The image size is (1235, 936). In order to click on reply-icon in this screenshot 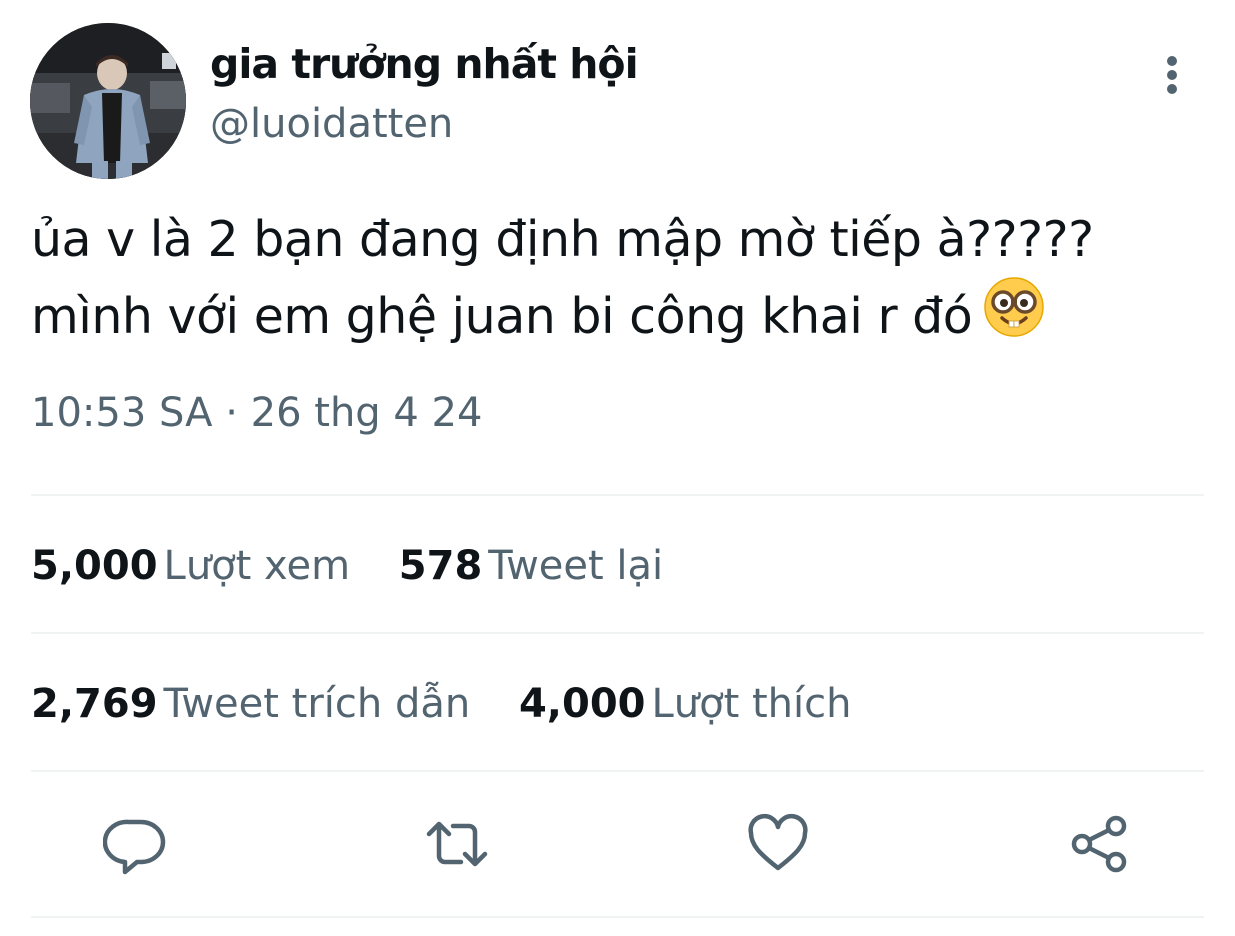, I will do `click(134, 847)`.